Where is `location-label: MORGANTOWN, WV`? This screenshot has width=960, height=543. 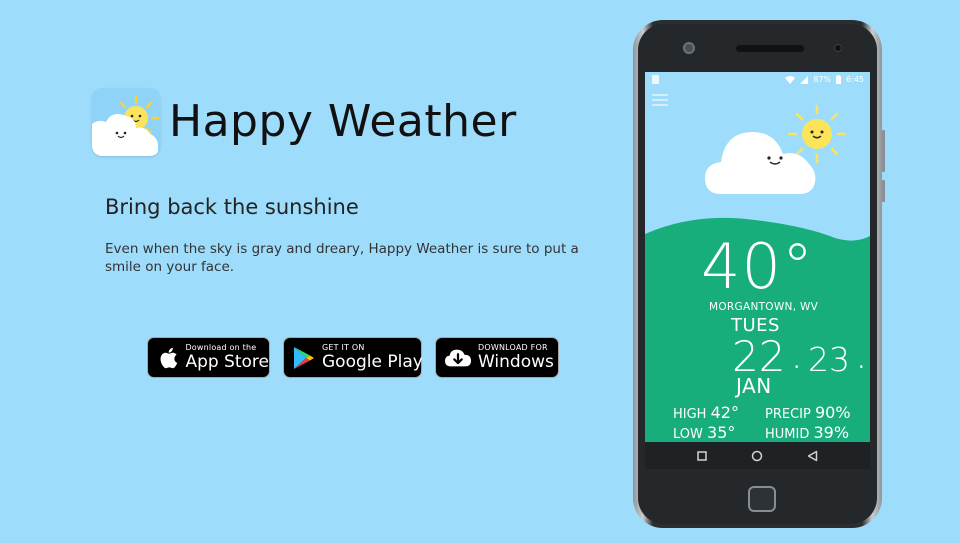
location-label: MORGANTOWN, WV is located at coordinates (764, 307).